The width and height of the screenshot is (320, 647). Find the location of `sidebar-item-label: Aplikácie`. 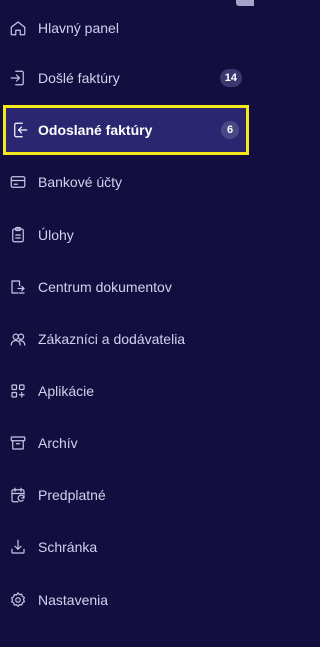

sidebar-item-label: Aplikácie is located at coordinates (66, 391).